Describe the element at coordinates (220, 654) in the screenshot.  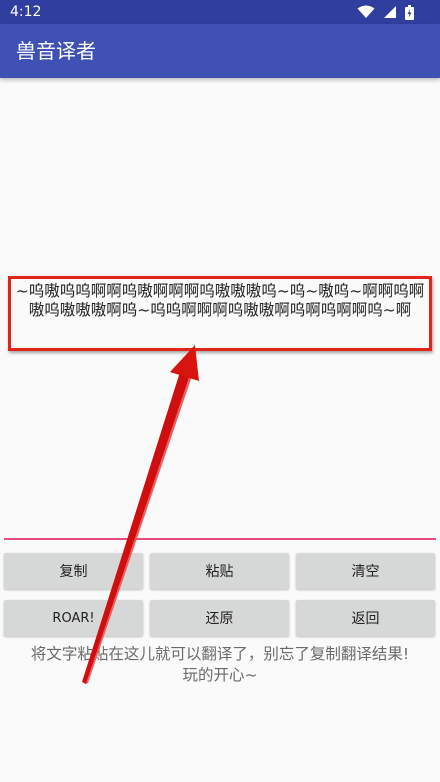
I see `hint-line-1: 将文字粘贴在这儿就可以翻译了，别忘了复制翻译结果!` at that location.